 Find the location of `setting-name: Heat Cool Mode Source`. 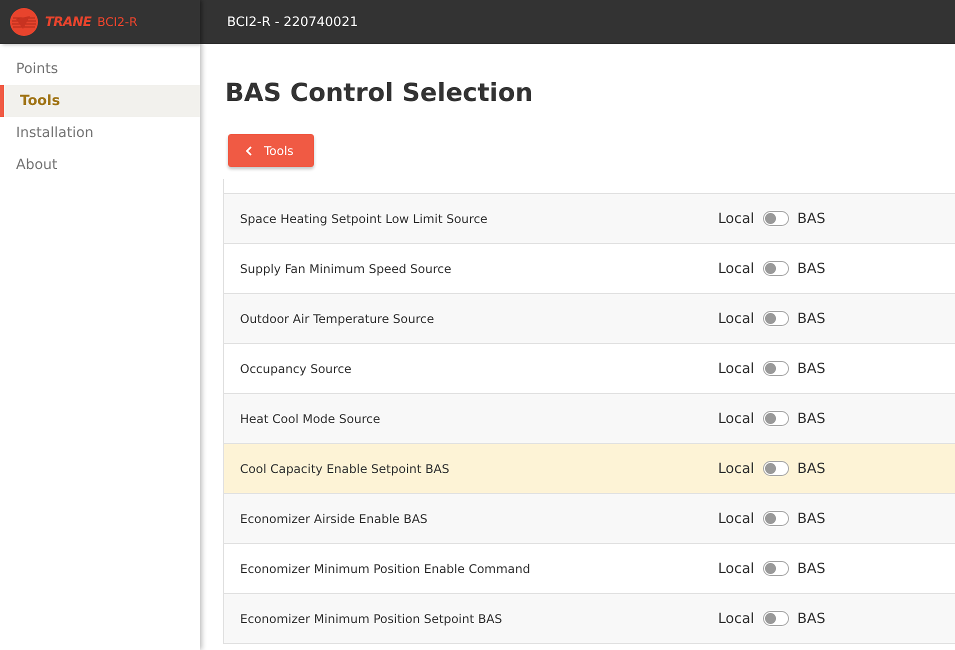

setting-name: Heat Cool Mode Source is located at coordinates (310, 419).